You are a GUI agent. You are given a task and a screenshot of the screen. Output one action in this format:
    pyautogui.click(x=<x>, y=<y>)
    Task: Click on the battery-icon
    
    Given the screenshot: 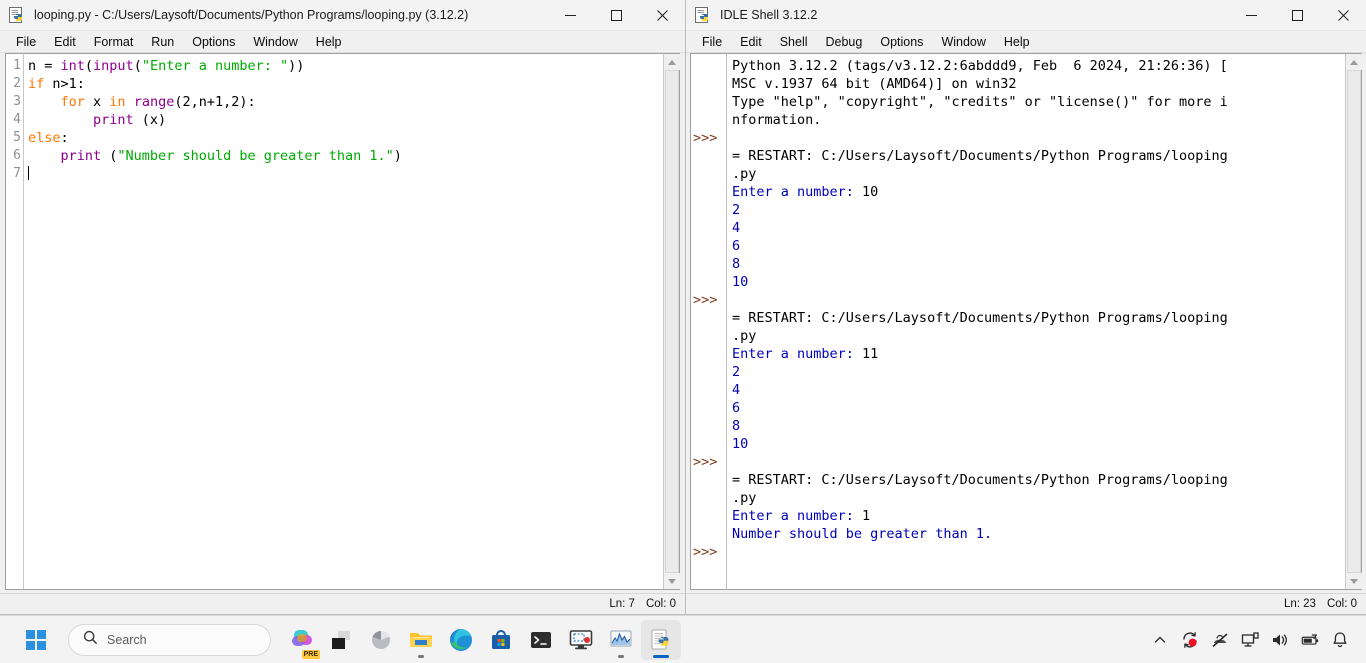 What is the action you would take?
    pyautogui.click(x=1310, y=640)
    